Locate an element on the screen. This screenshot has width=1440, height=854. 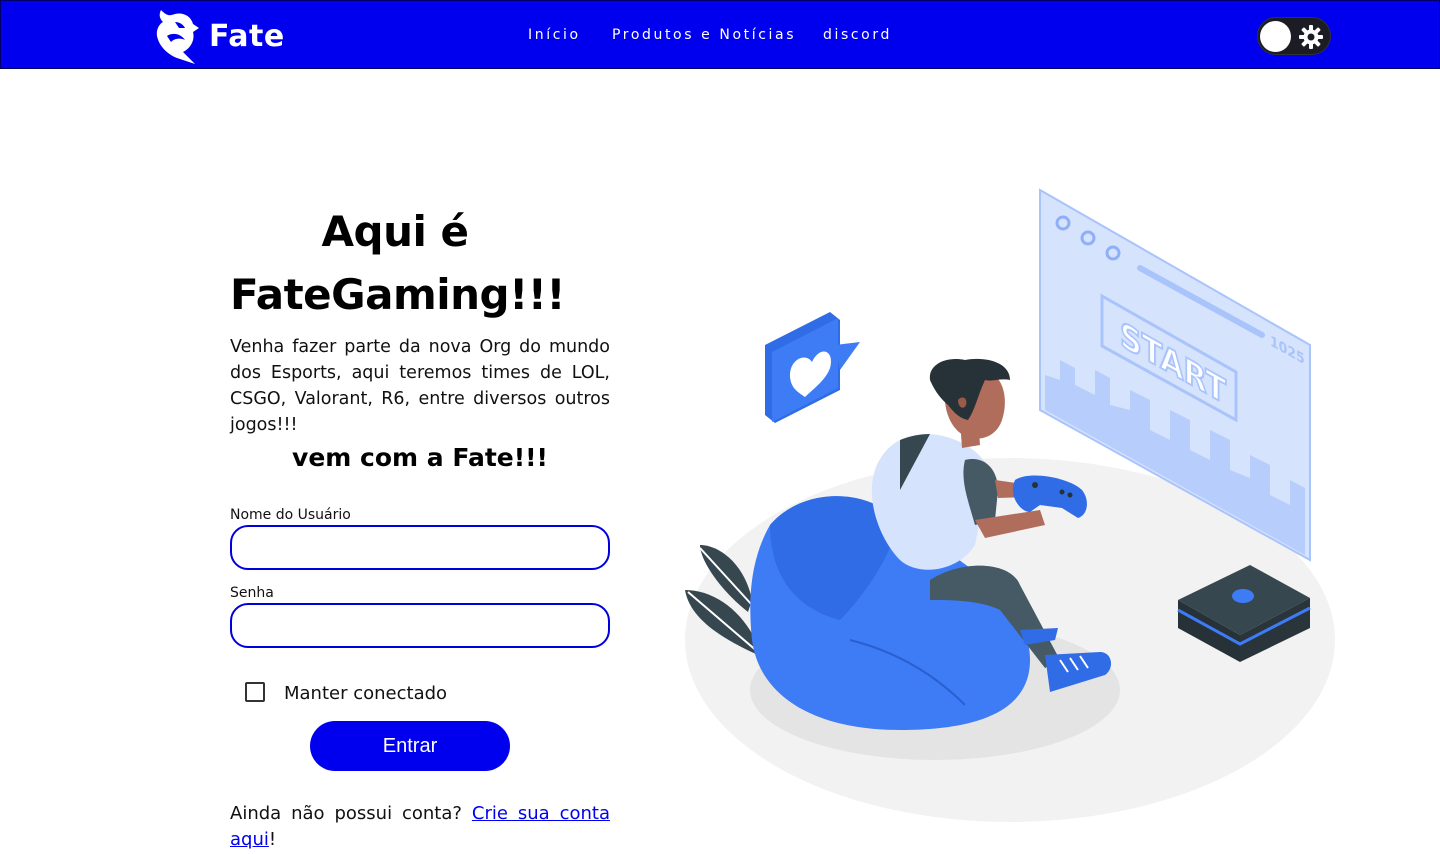
password-label: Senha is located at coordinates (252, 593).